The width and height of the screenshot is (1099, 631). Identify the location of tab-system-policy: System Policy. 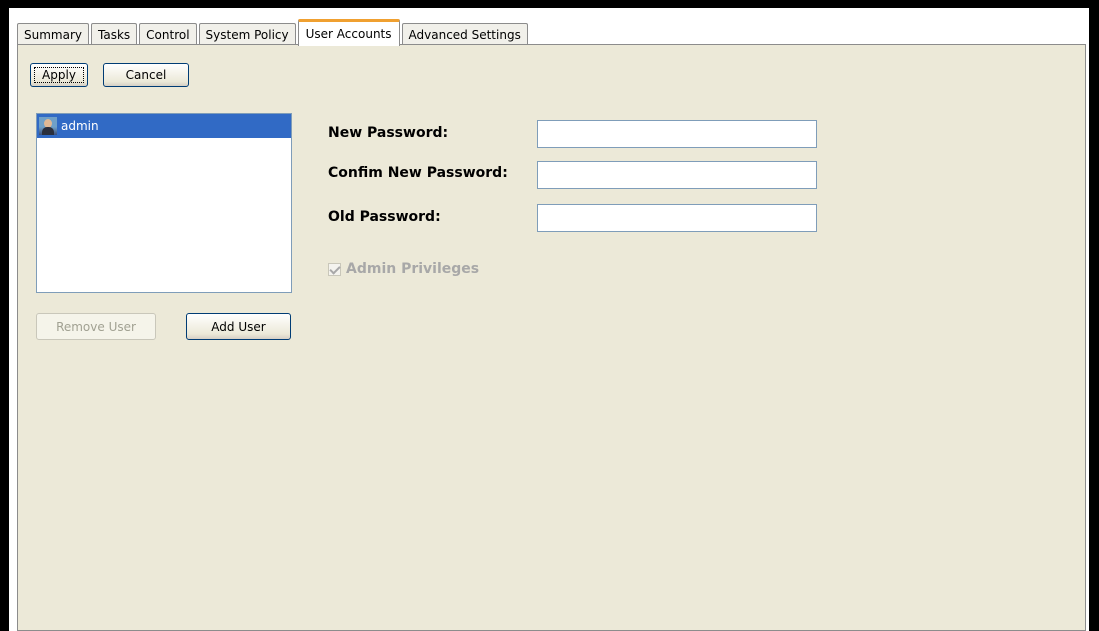
(247, 34).